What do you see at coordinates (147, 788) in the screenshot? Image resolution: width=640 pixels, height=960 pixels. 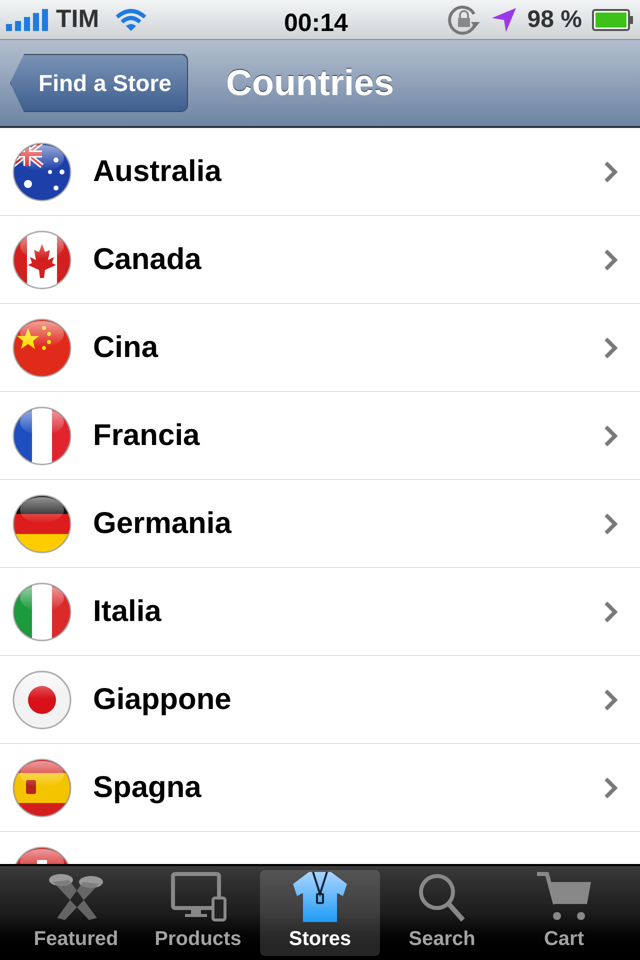 I see `country-name: Spagna` at bounding box center [147, 788].